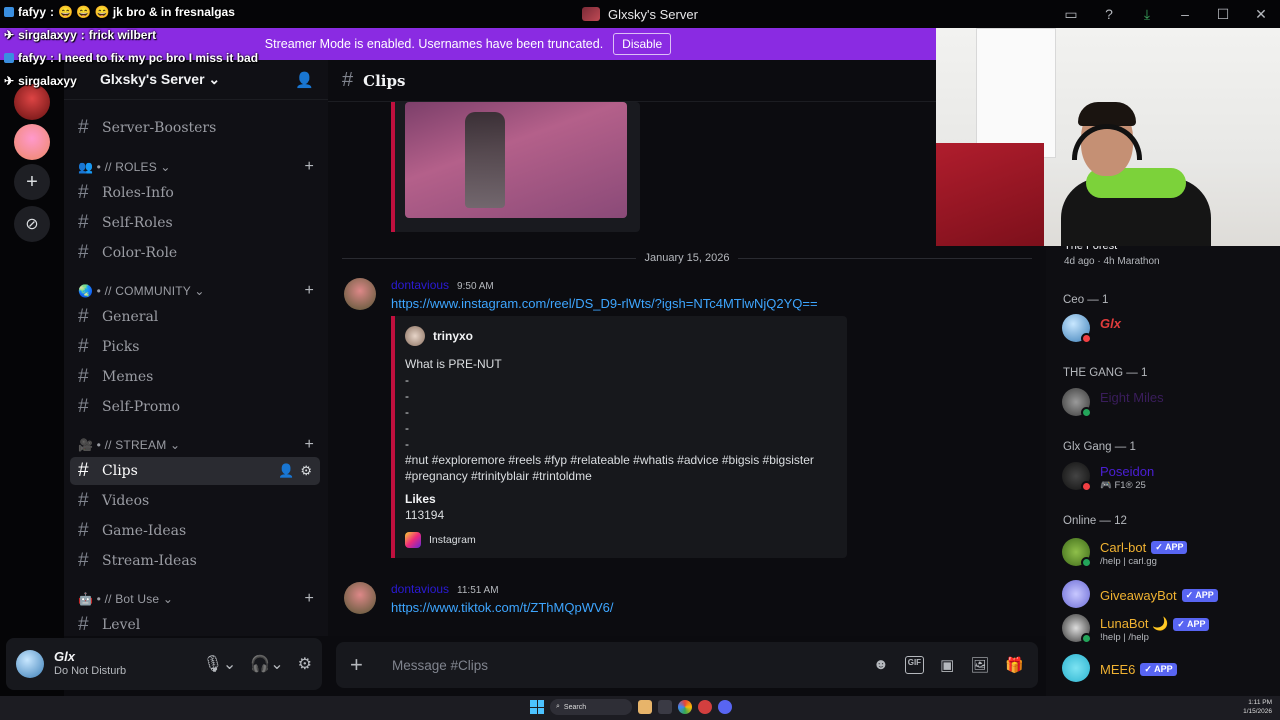 This screenshot has width=1280, height=720. What do you see at coordinates (266, 664) in the screenshot?
I see `headphones-icon: 🎧⌄` at bounding box center [266, 664].